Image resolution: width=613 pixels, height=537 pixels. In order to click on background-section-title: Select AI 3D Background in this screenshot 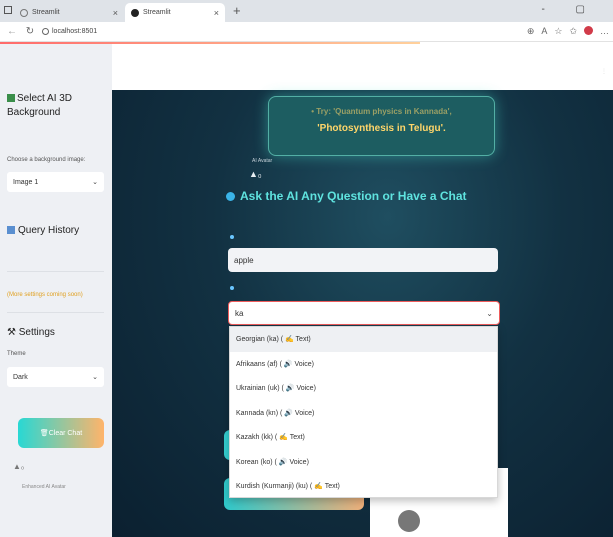, I will do `click(40, 105)`.